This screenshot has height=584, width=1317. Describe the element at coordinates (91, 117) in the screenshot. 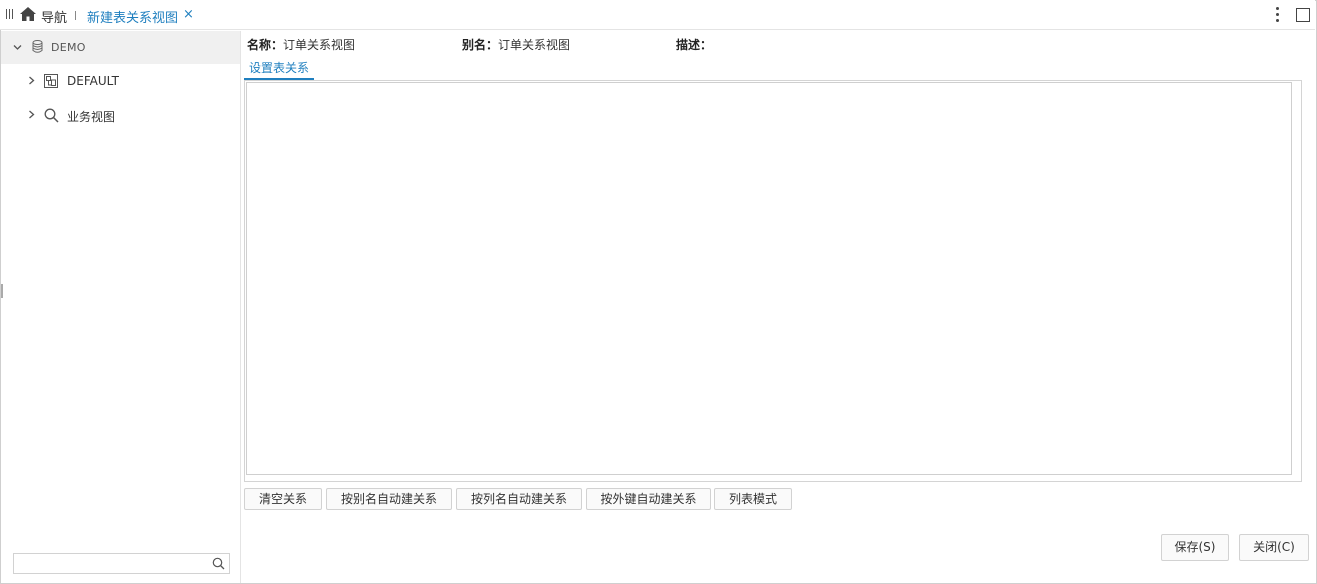

I see `tree-node-label: 业务视图` at that location.